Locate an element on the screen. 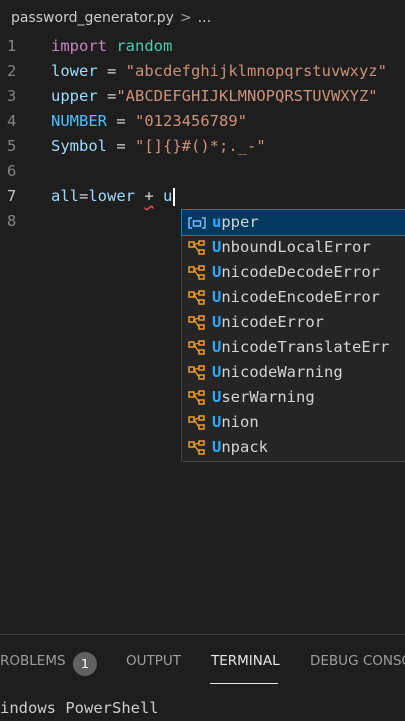 The width and height of the screenshot is (405, 721). code-line: 6 is located at coordinates (202, 171).